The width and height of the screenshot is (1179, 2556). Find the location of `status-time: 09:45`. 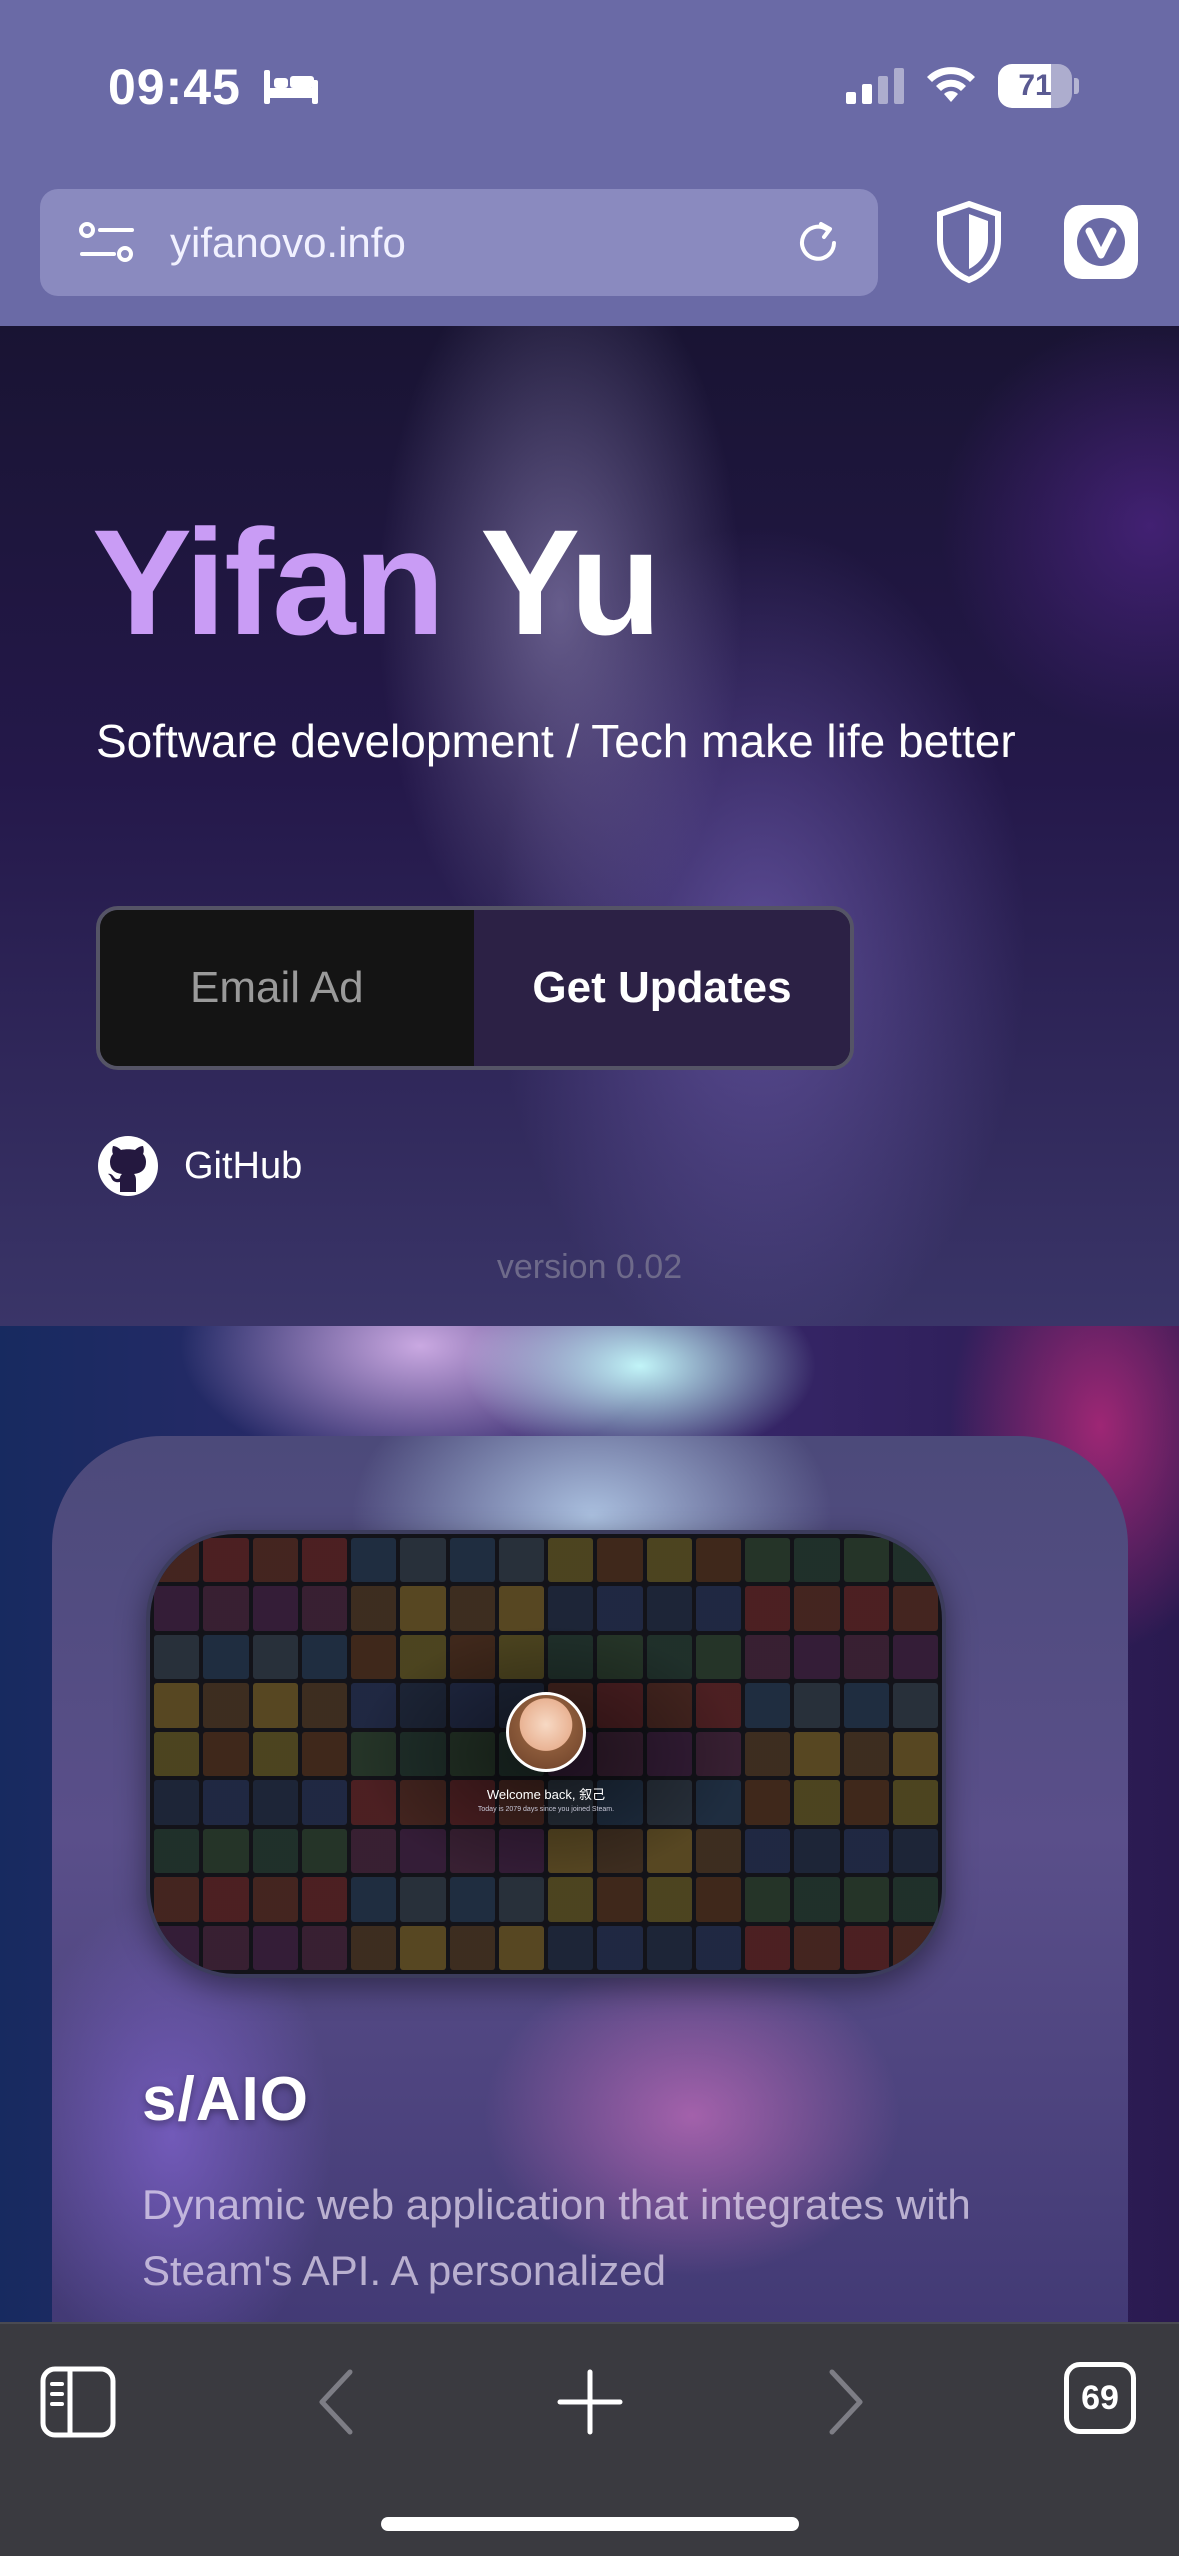

status-time: 09:45 is located at coordinates (174, 87).